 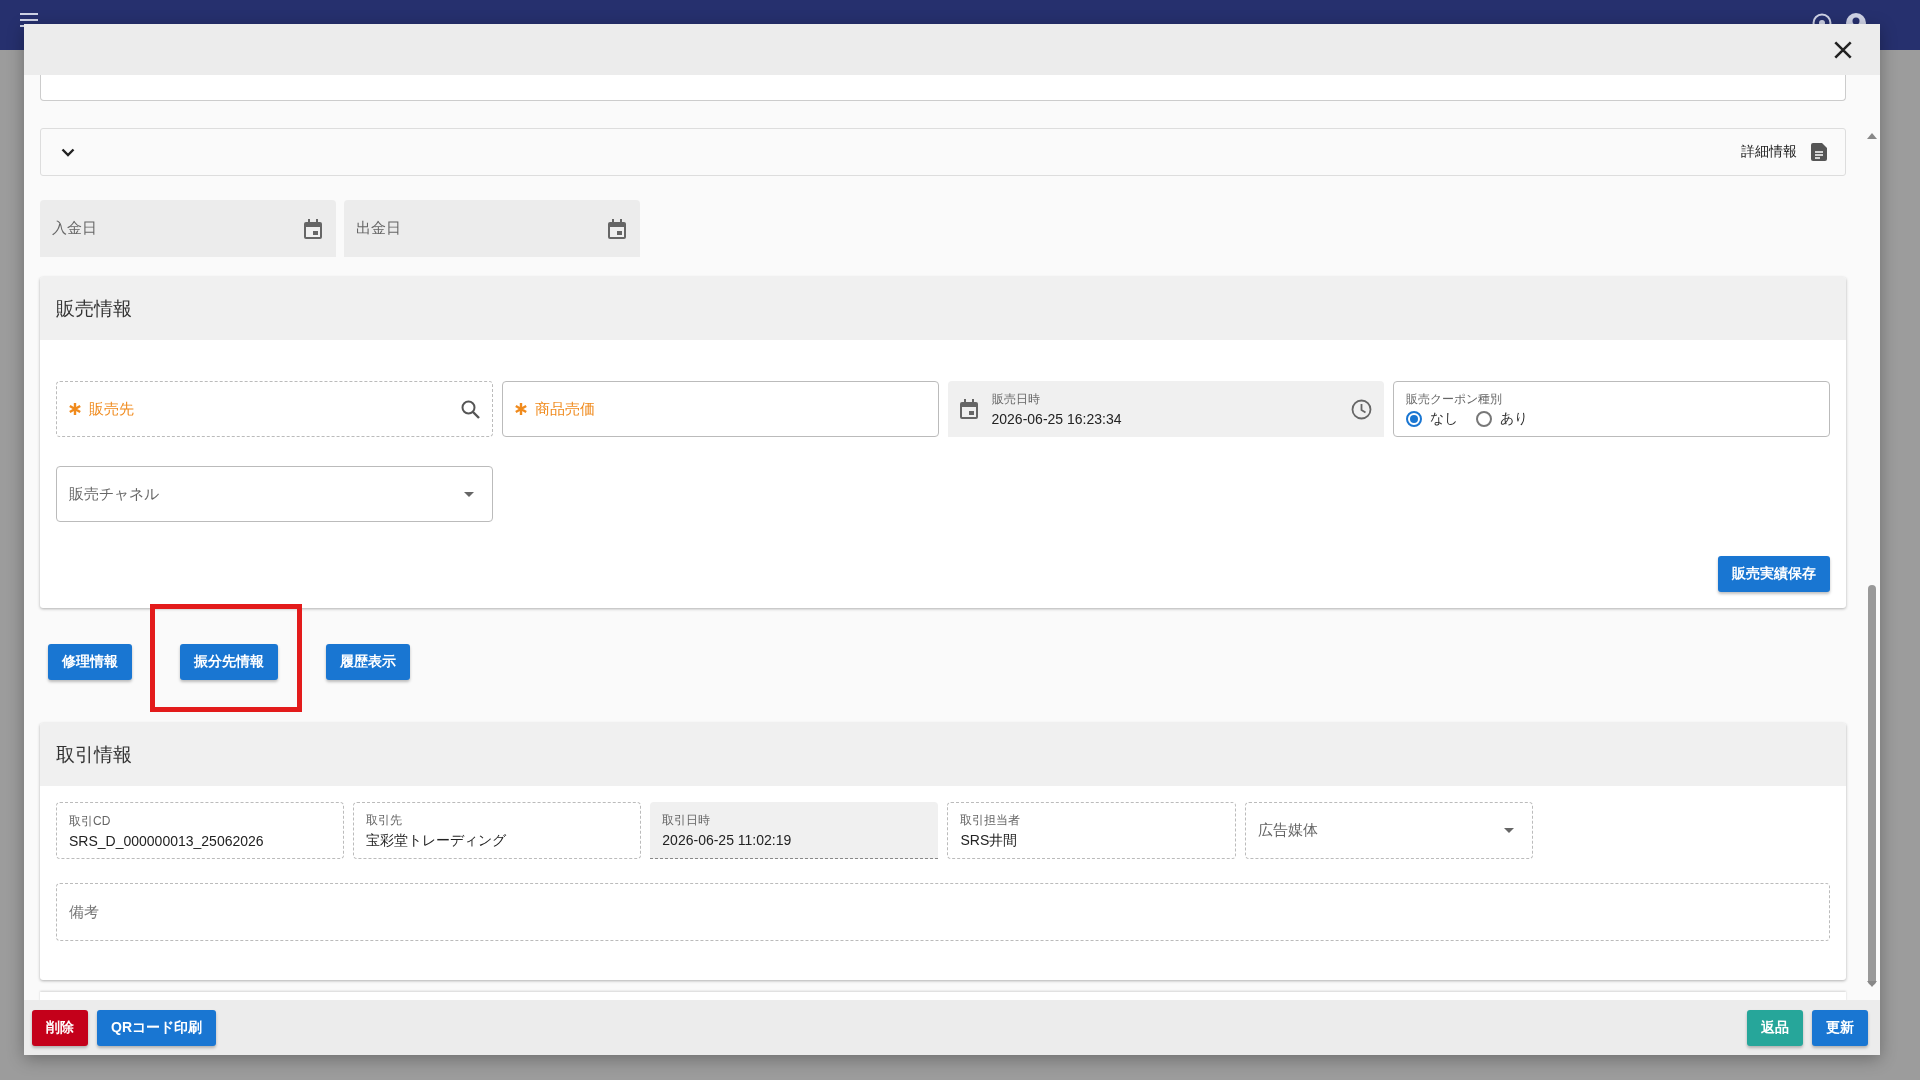 I want to click on search-icon, so click(x=470, y=409).